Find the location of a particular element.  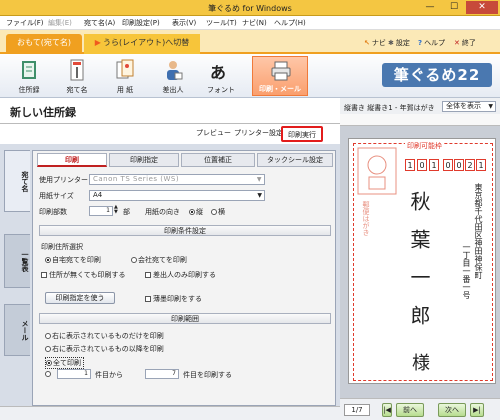

tab-position: 位置補正 is located at coordinates (218, 160).